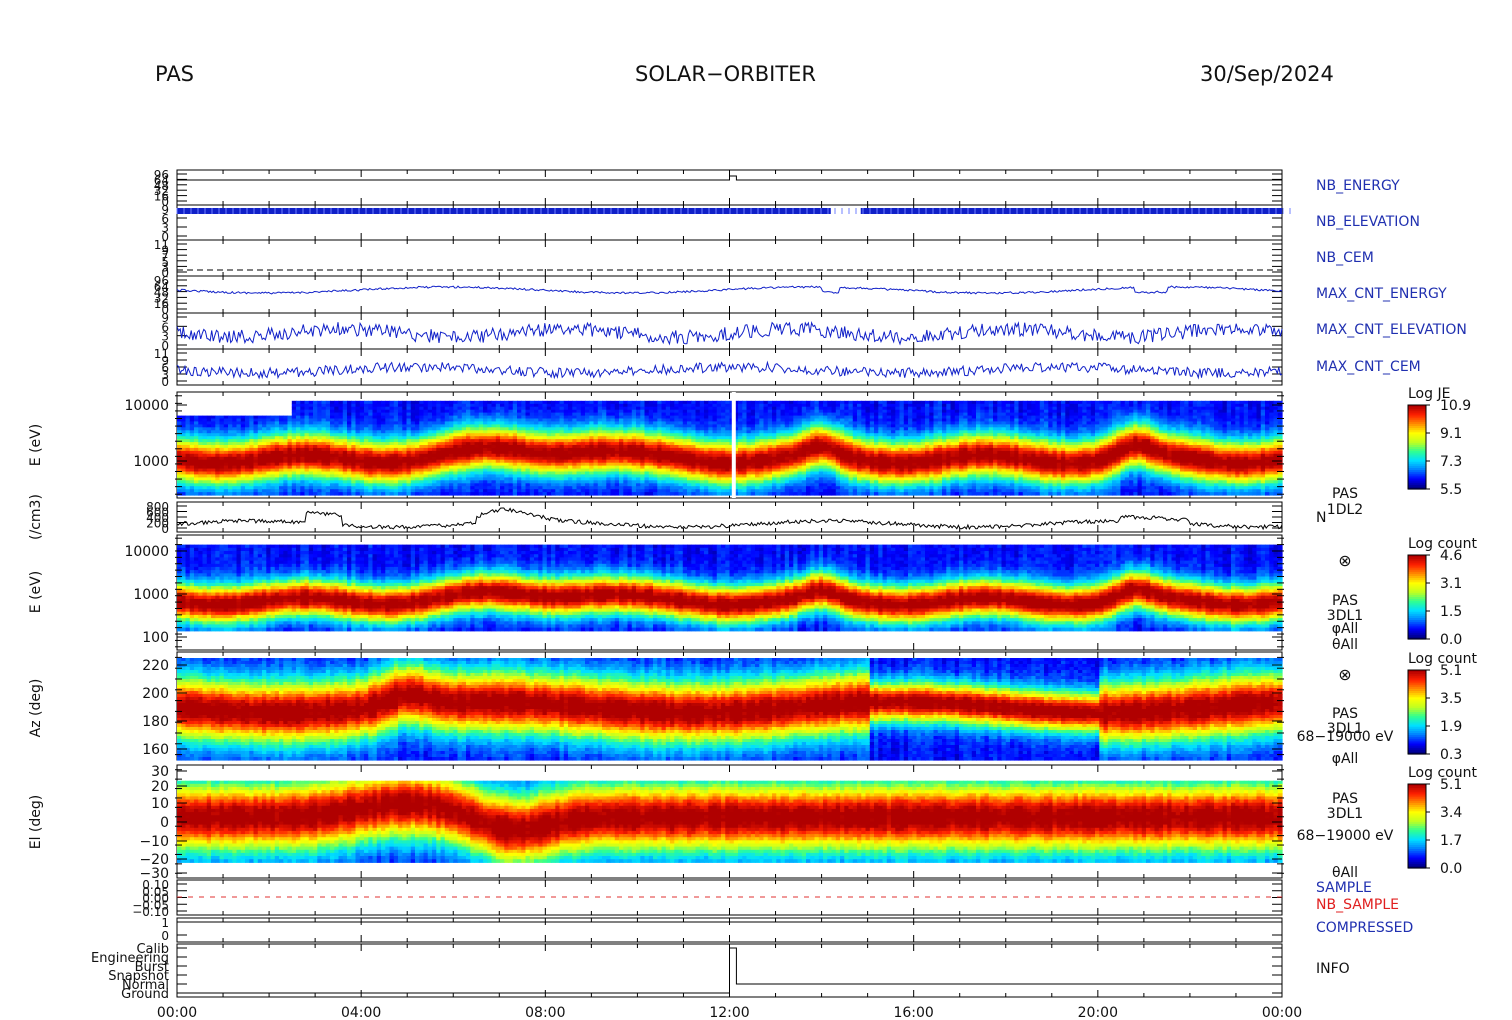 The image size is (1512, 1020). Describe the element at coordinates (1345, 645) in the screenshot. I see `energy-3dl1-right-label: θAll` at that location.